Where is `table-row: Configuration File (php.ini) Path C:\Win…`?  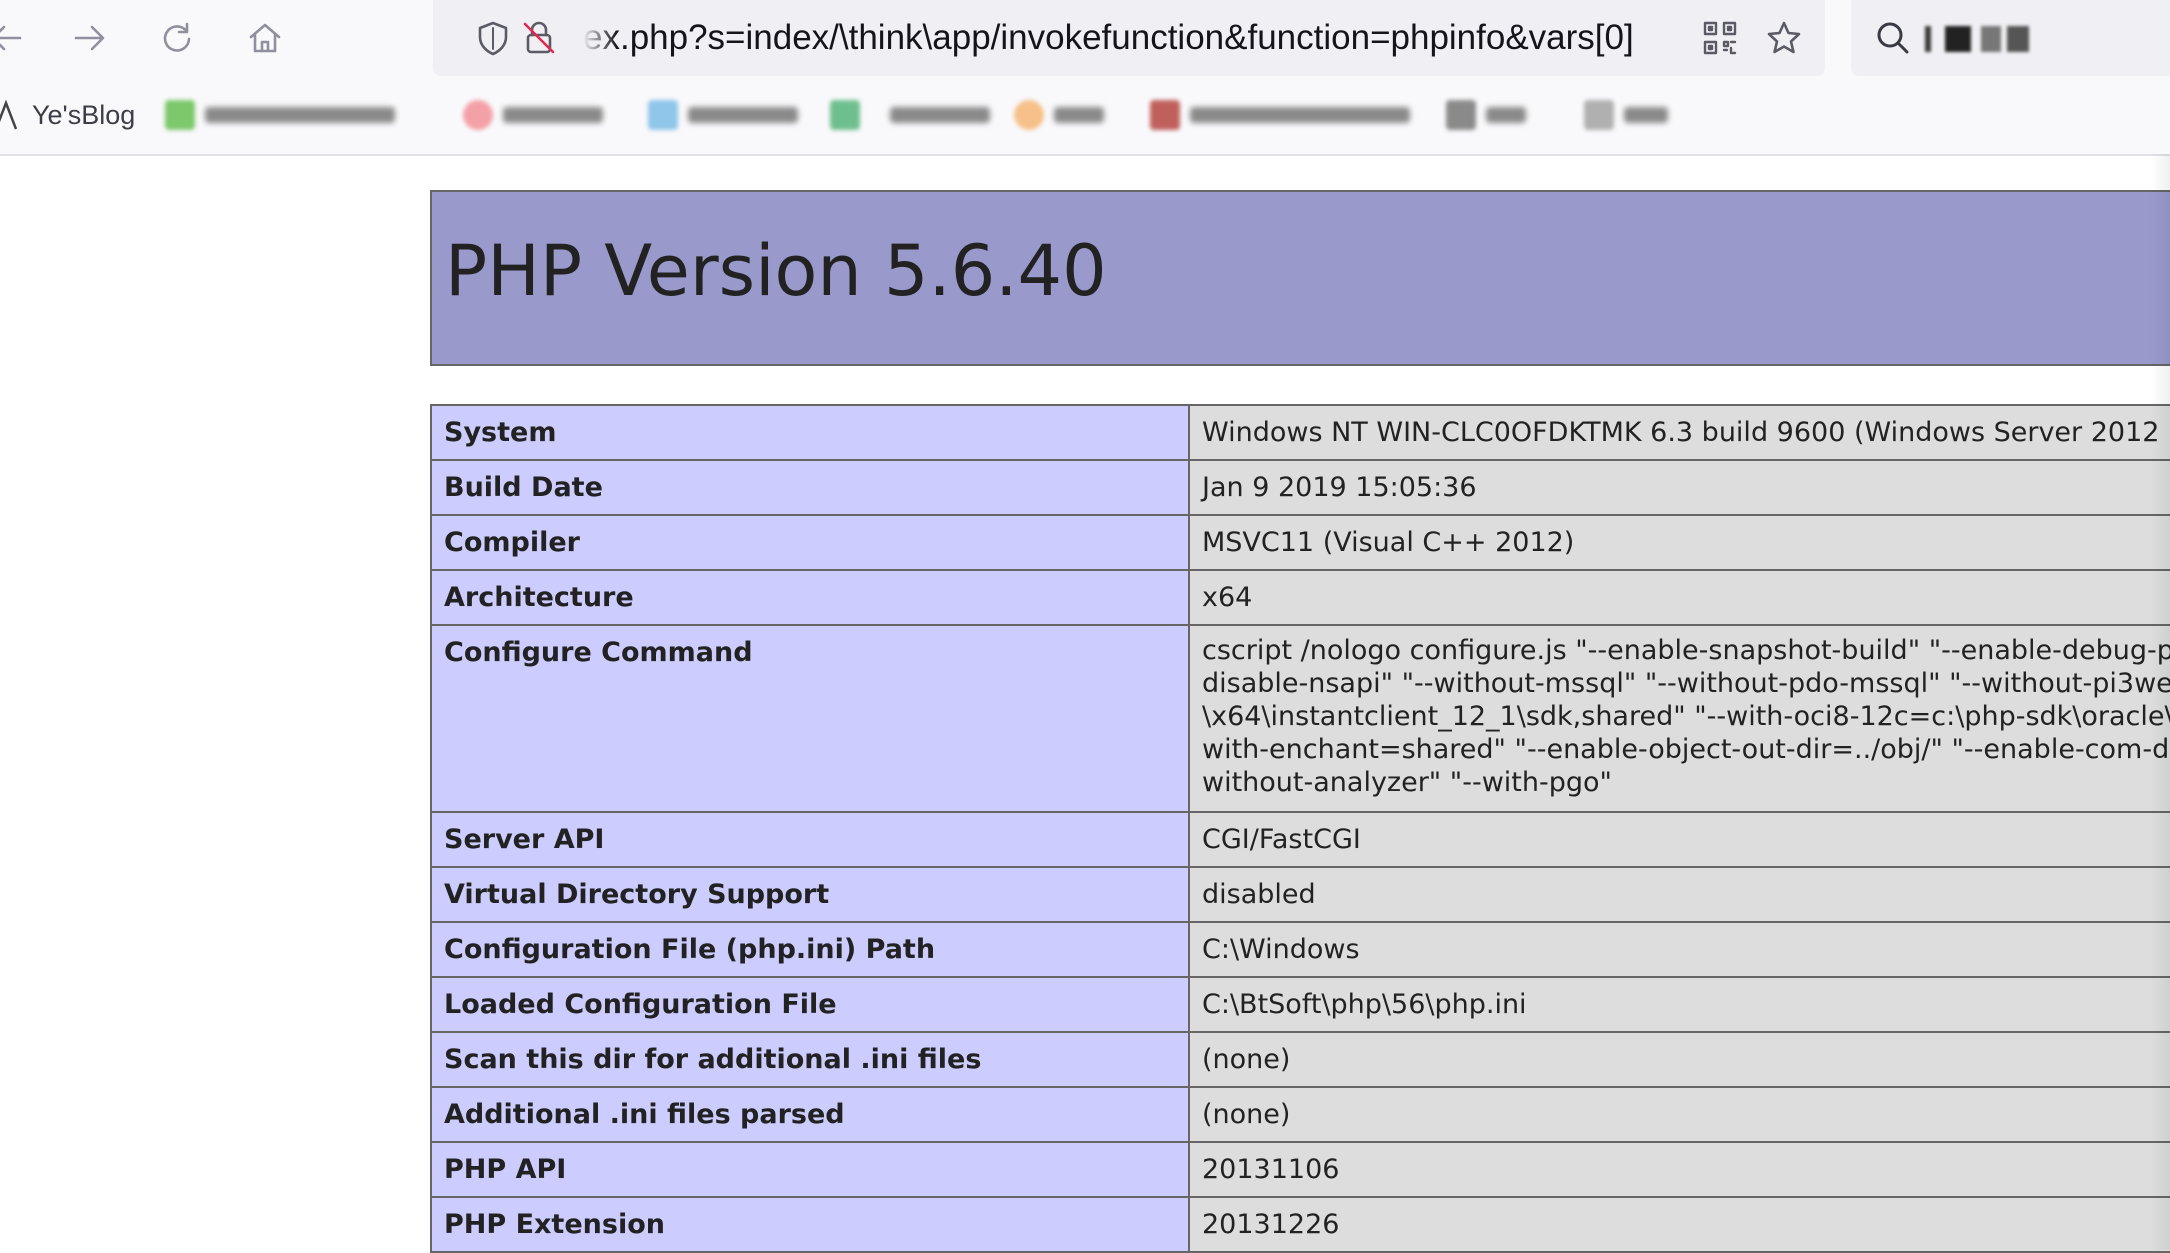
table-row: Configuration File (php.ini) Path C:\Win… is located at coordinates (1300, 949).